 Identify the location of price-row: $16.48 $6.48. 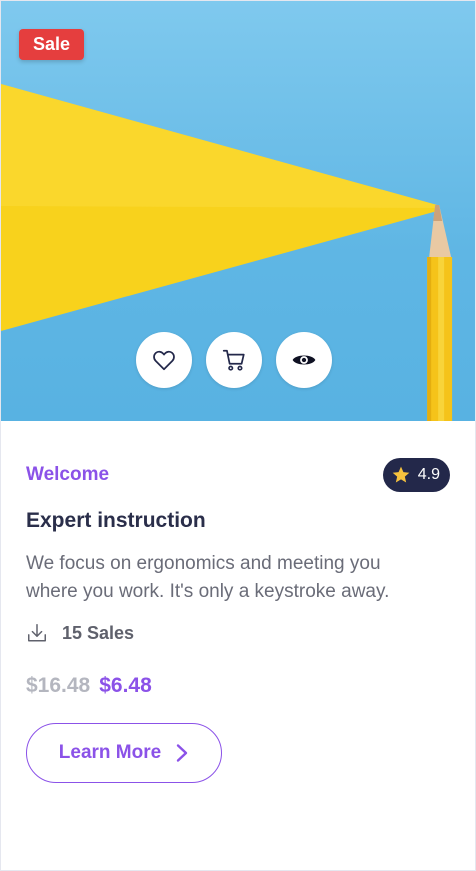
(238, 686).